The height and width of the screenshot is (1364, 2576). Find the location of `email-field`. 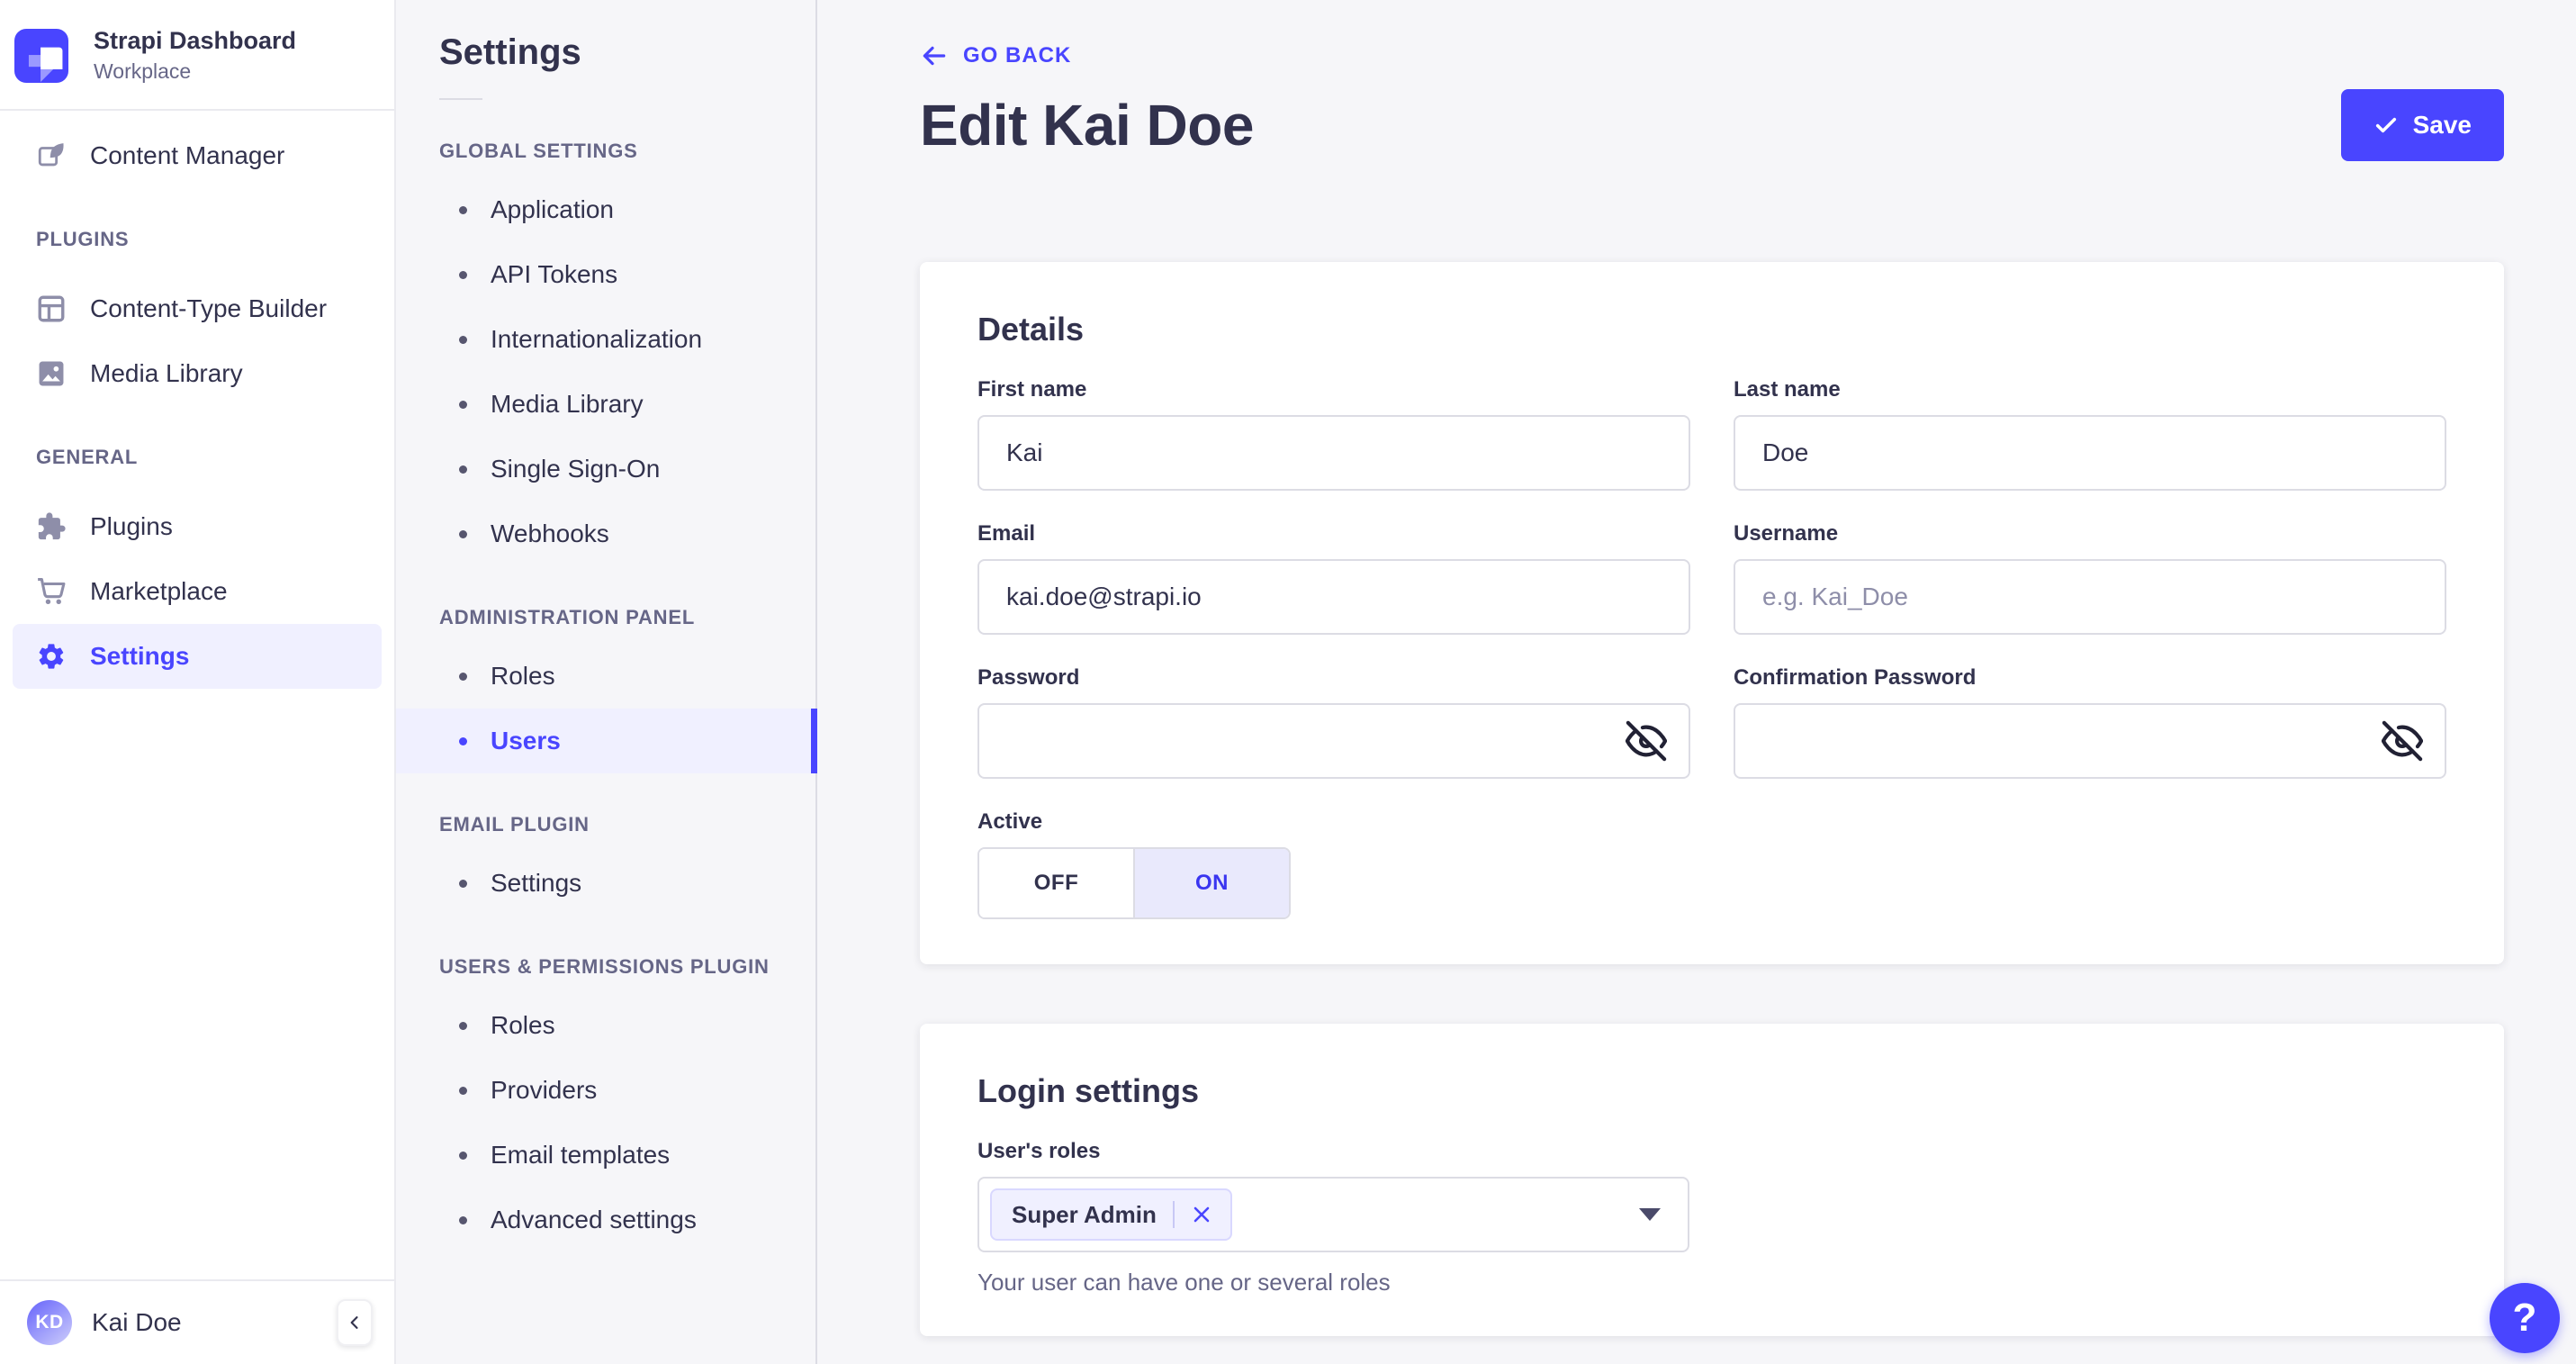

email-field is located at coordinates (1333, 597).